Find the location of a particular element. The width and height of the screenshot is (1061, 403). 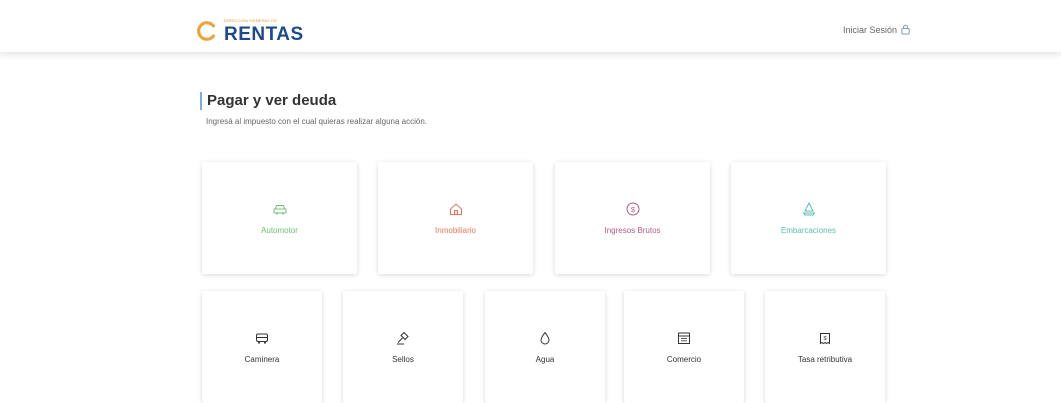

card-label: Caminera is located at coordinates (262, 359).